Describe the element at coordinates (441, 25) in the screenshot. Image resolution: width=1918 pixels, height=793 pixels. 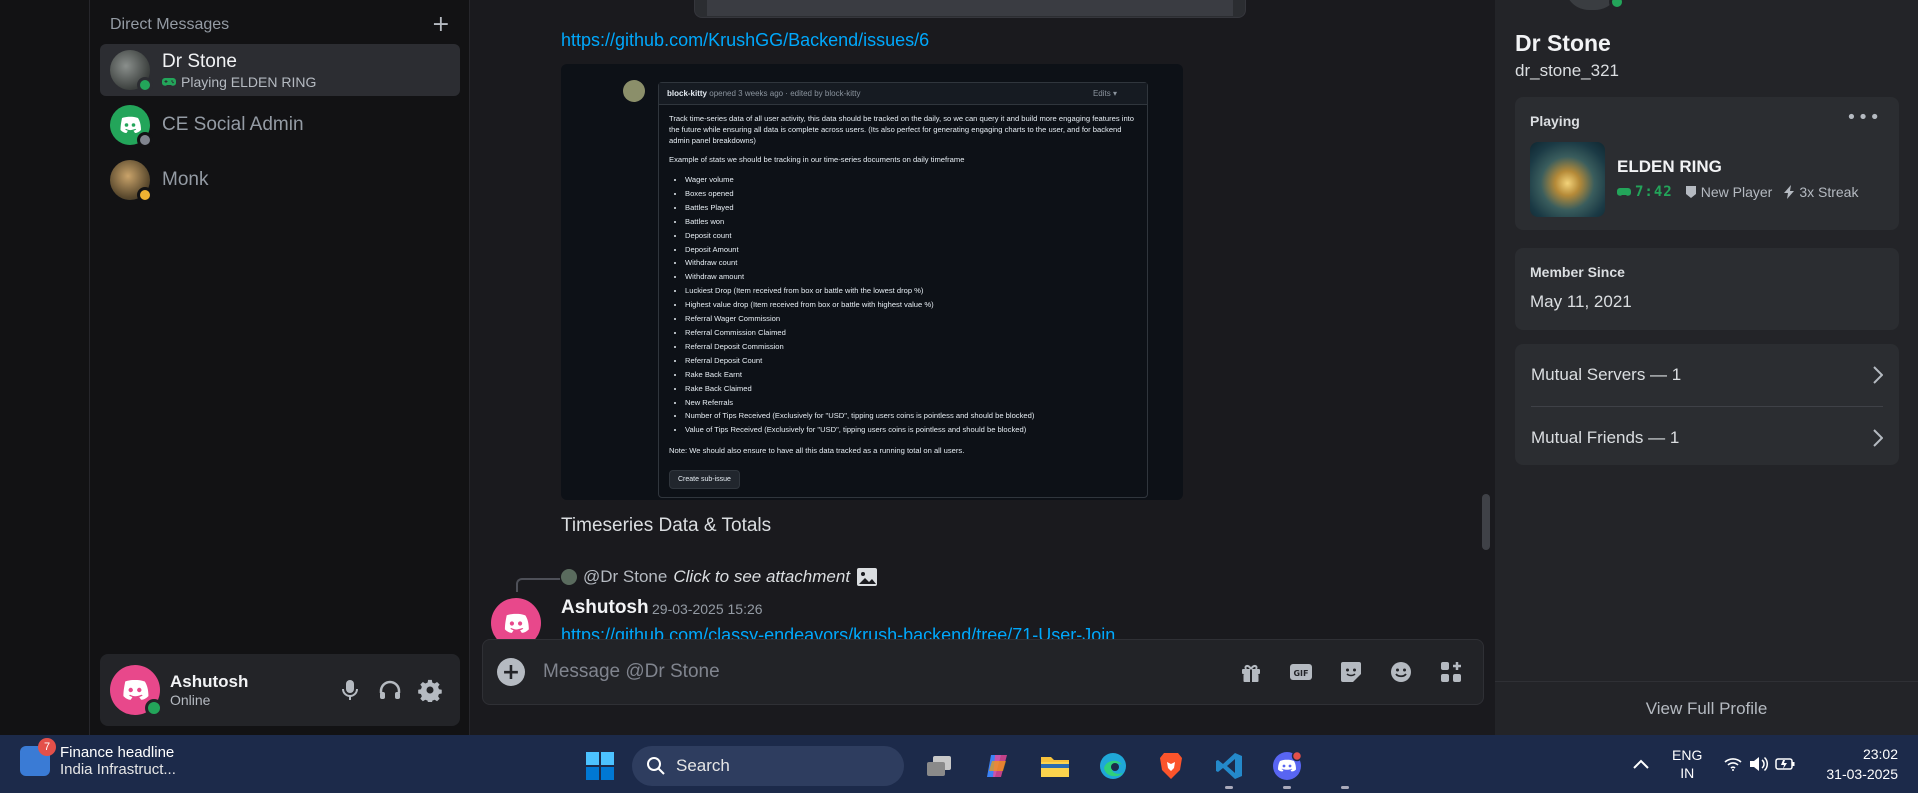
I see `create-dm-button: +` at that location.